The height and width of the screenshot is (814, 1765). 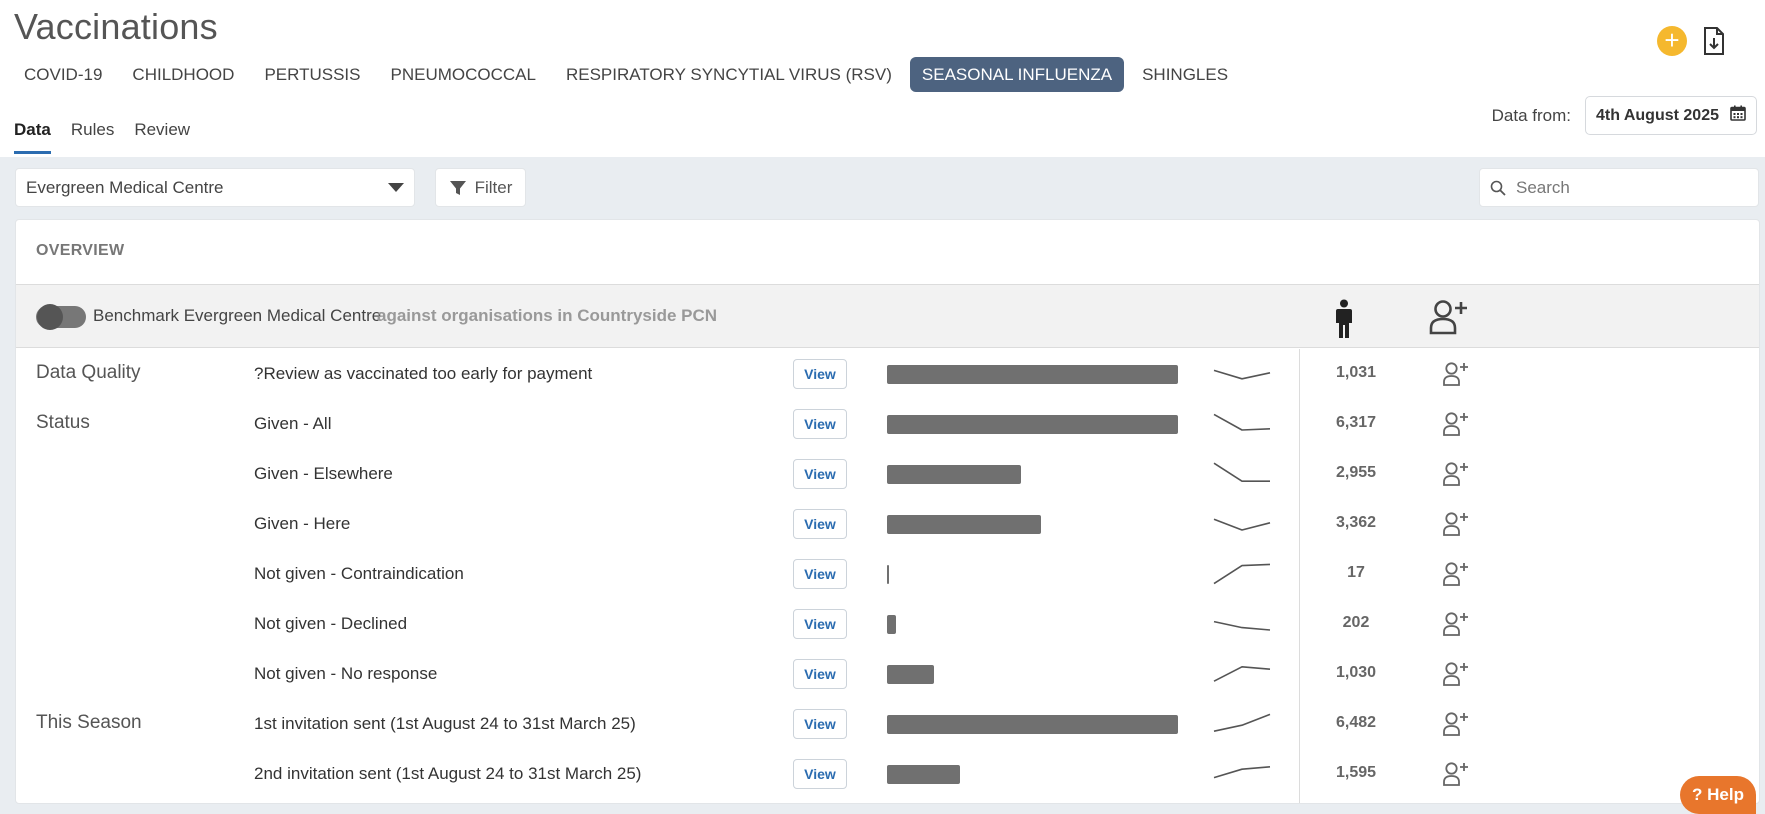 What do you see at coordinates (463, 74) in the screenshot?
I see `vaccine-tab: PNEUMOCOCCAL` at bounding box center [463, 74].